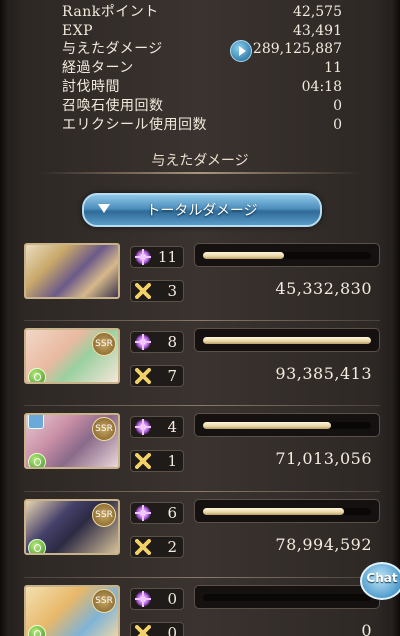  Describe the element at coordinates (202, 106) in the screenshot. I see `stat-row-summon-uses: 召喚石使用回数 0` at that location.